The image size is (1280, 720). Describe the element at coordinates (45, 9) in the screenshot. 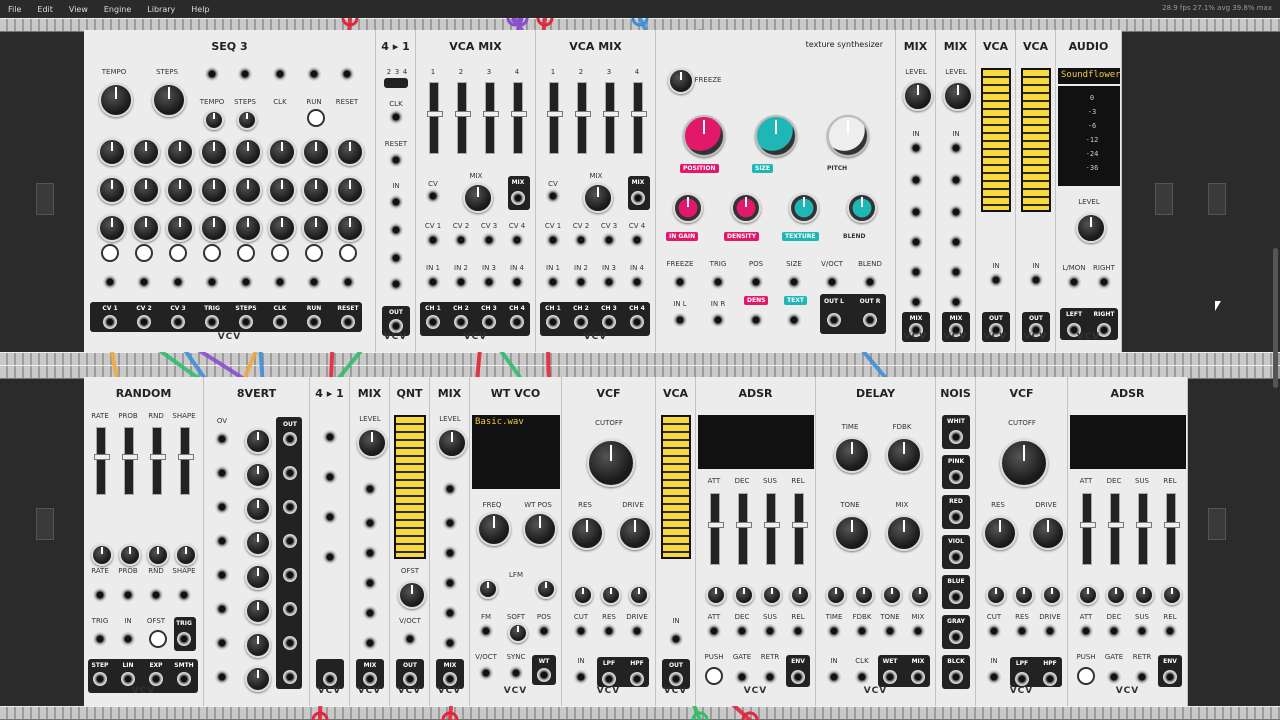

I see `menu-edit: Edit` at that location.